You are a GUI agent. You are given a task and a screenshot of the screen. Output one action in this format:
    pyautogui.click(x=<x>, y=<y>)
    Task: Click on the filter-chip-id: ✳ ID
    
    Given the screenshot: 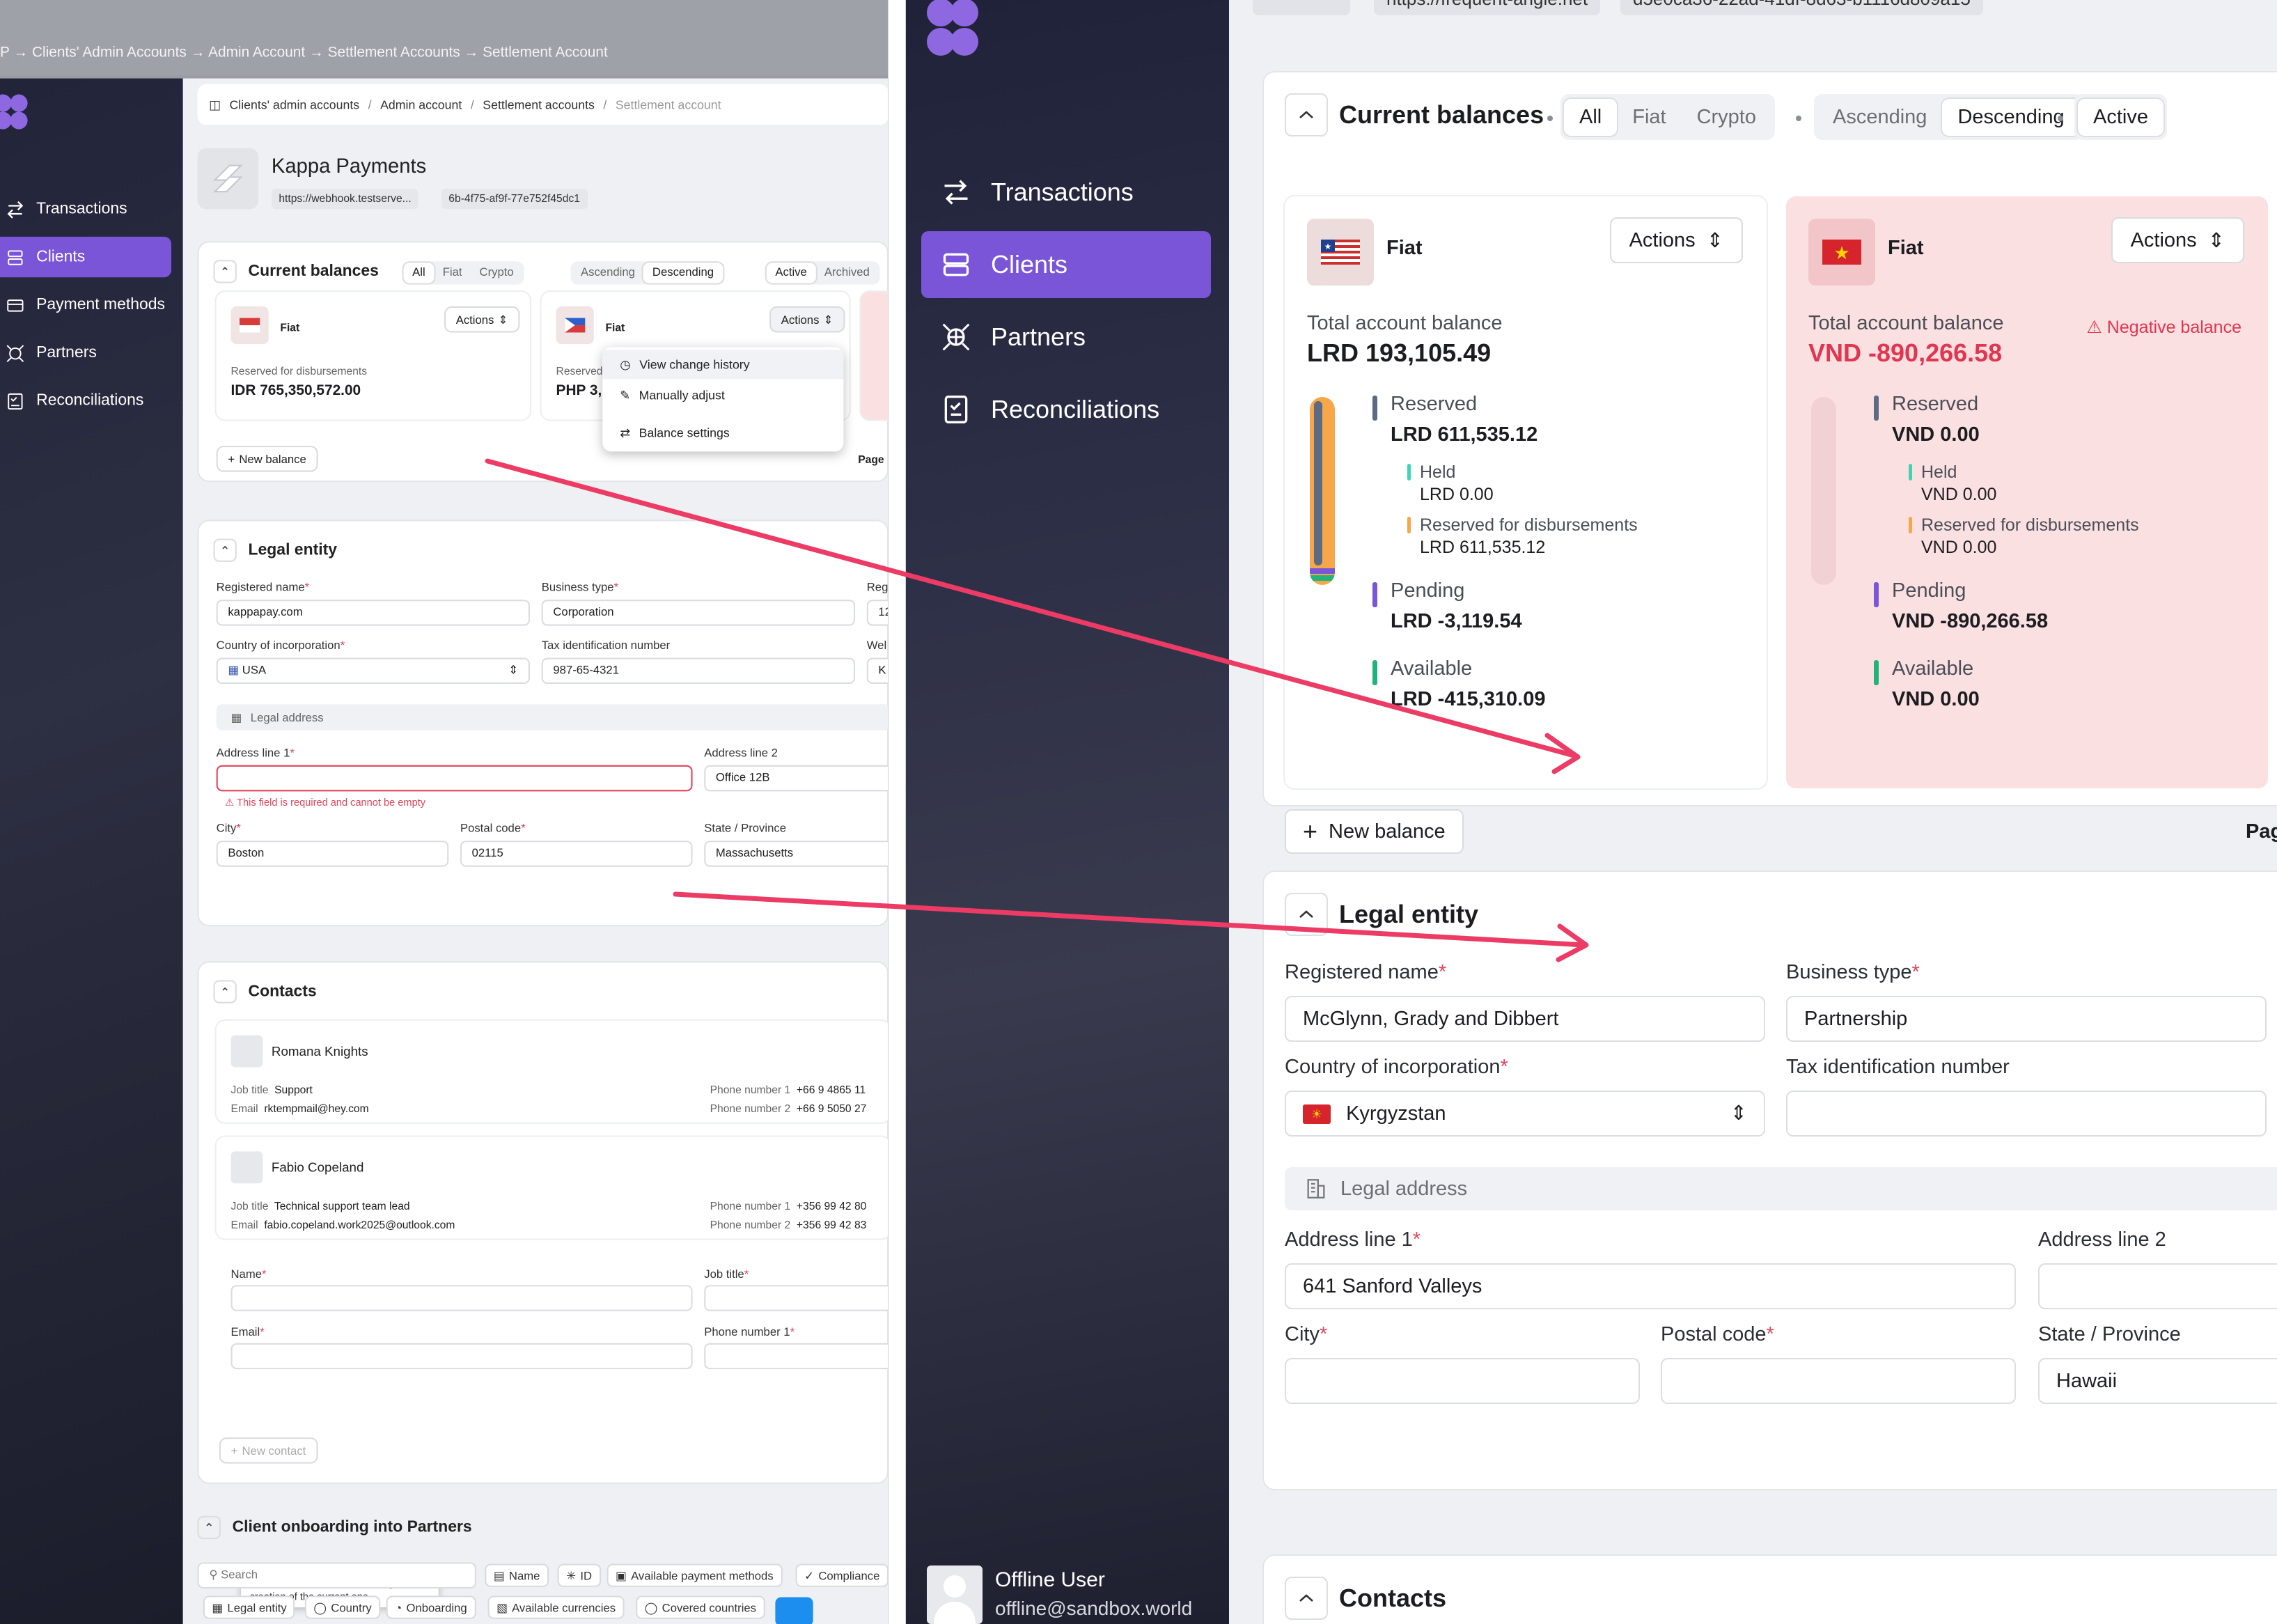 What is the action you would take?
    pyautogui.click(x=579, y=1575)
    